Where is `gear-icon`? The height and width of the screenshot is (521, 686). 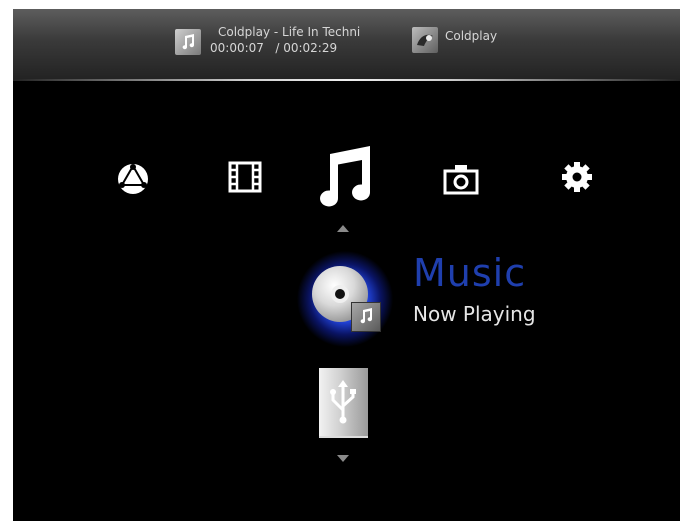 gear-icon is located at coordinates (577, 177).